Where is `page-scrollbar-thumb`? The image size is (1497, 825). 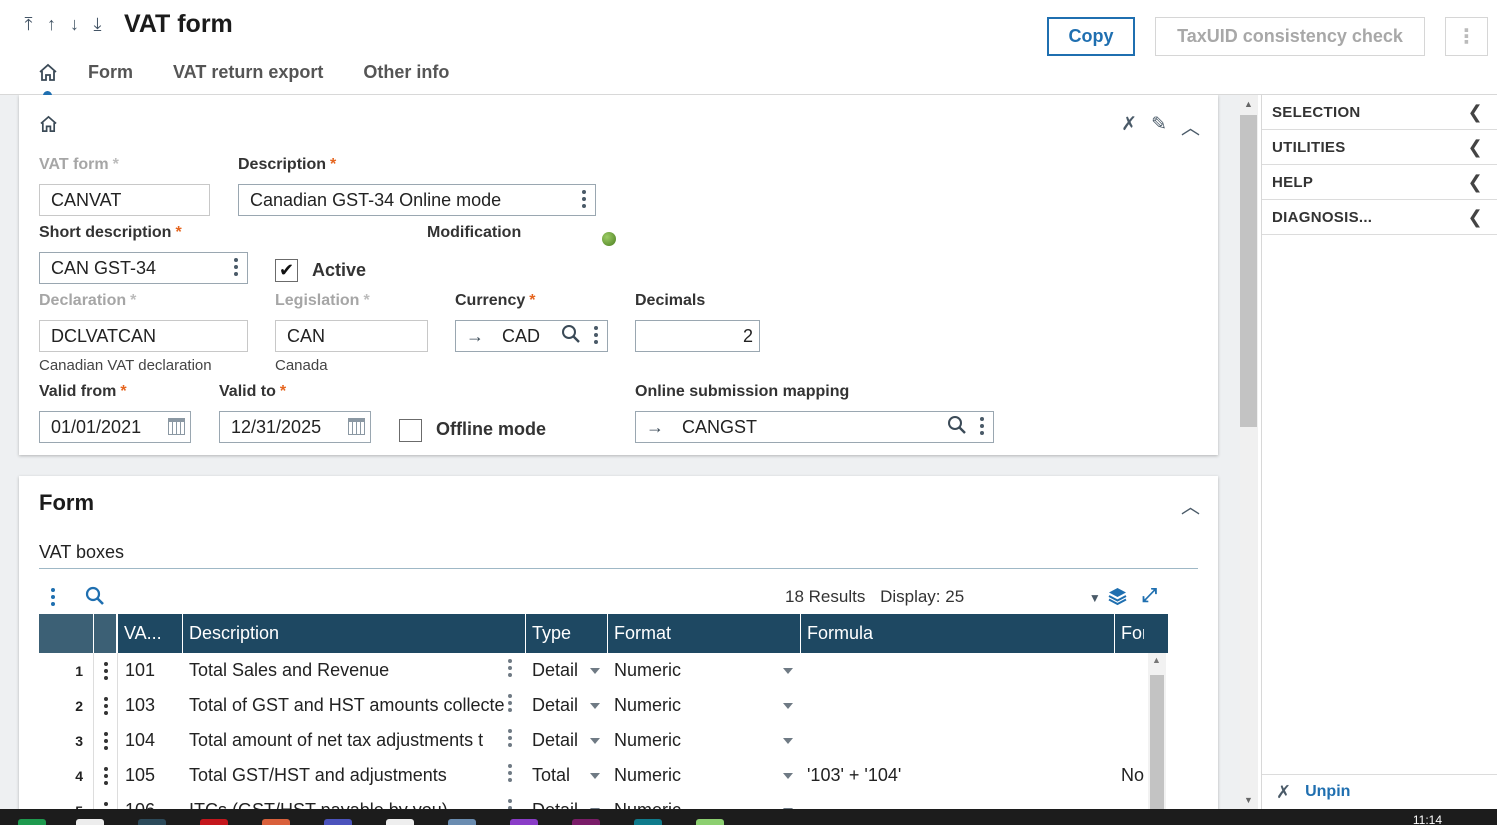 page-scrollbar-thumb is located at coordinates (1248, 271).